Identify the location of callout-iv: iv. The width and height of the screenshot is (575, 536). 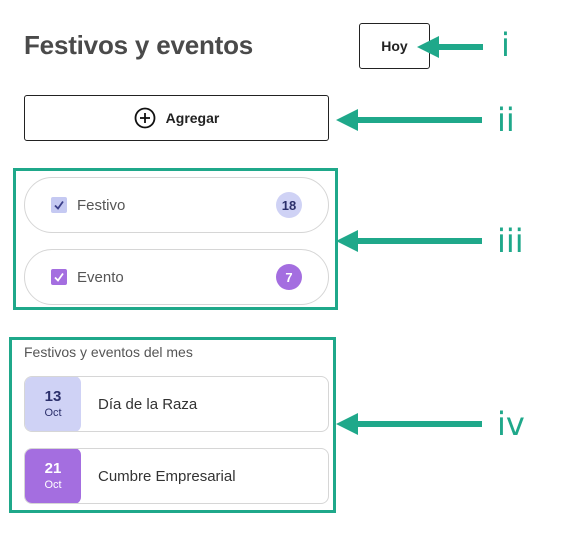
(511, 424).